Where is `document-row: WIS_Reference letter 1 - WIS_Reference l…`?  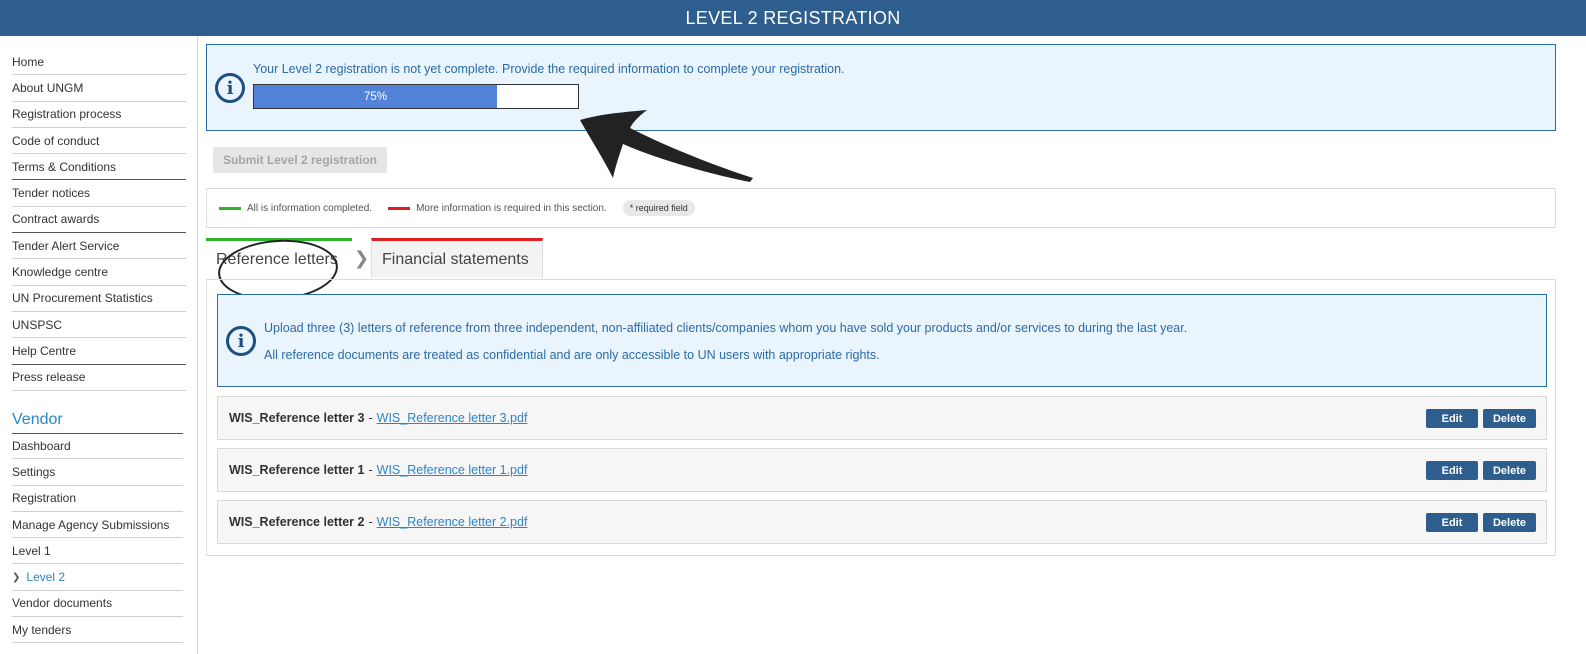
document-row: WIS_Reference letter 1 - WIS_Reference l… is located at coordinates (882, 470).